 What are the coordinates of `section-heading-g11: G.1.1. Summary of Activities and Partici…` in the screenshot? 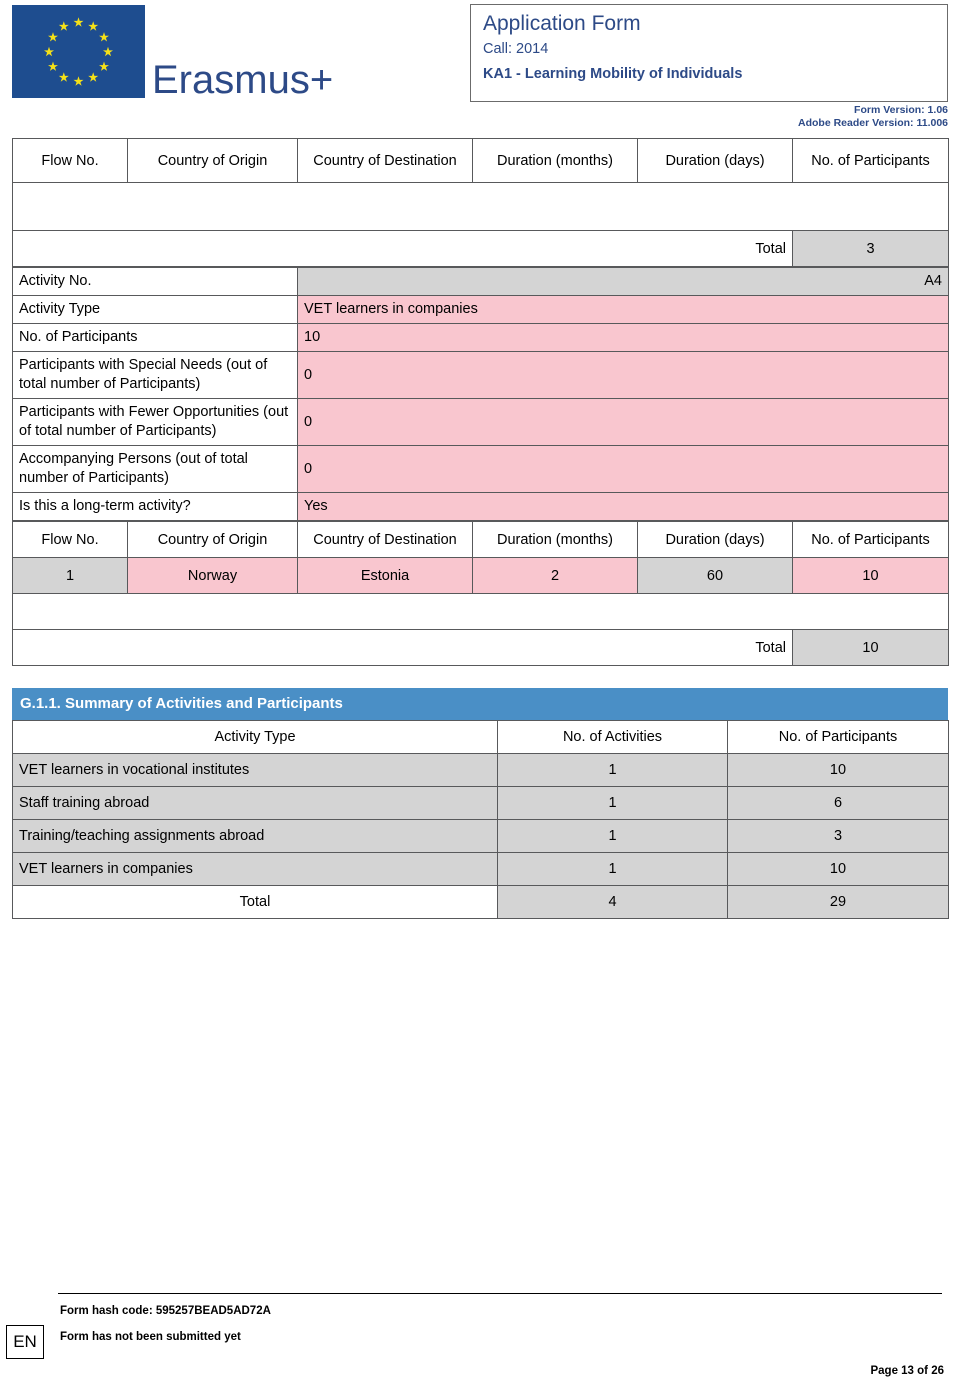 It's located at (480, 704).